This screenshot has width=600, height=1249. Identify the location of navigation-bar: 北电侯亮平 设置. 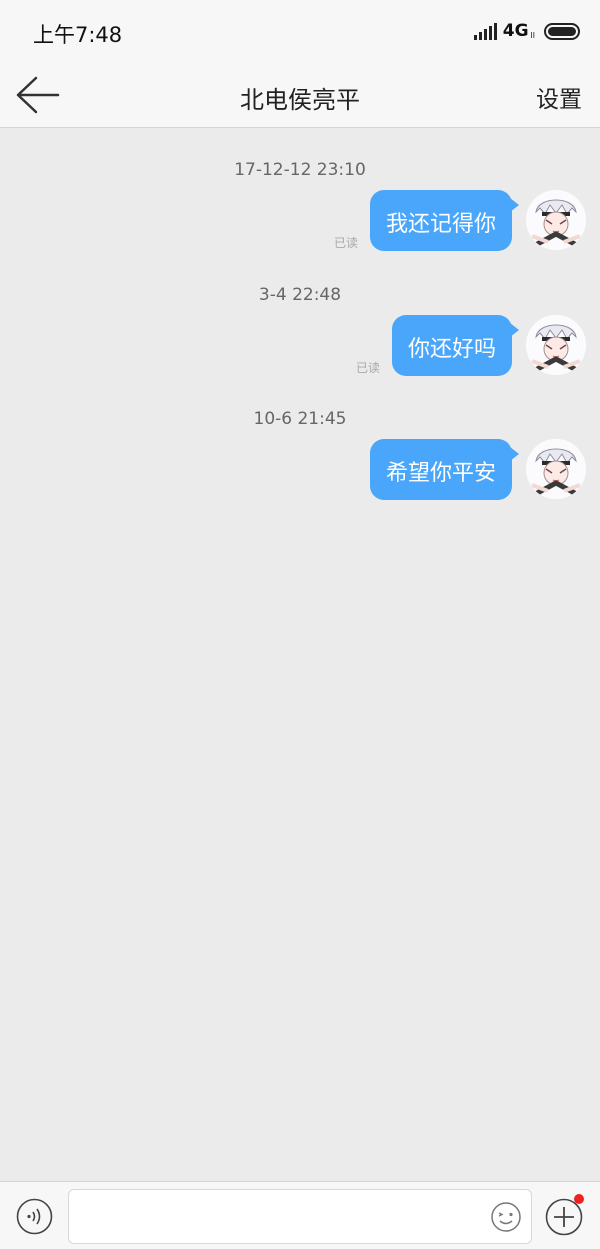
(300, 95).